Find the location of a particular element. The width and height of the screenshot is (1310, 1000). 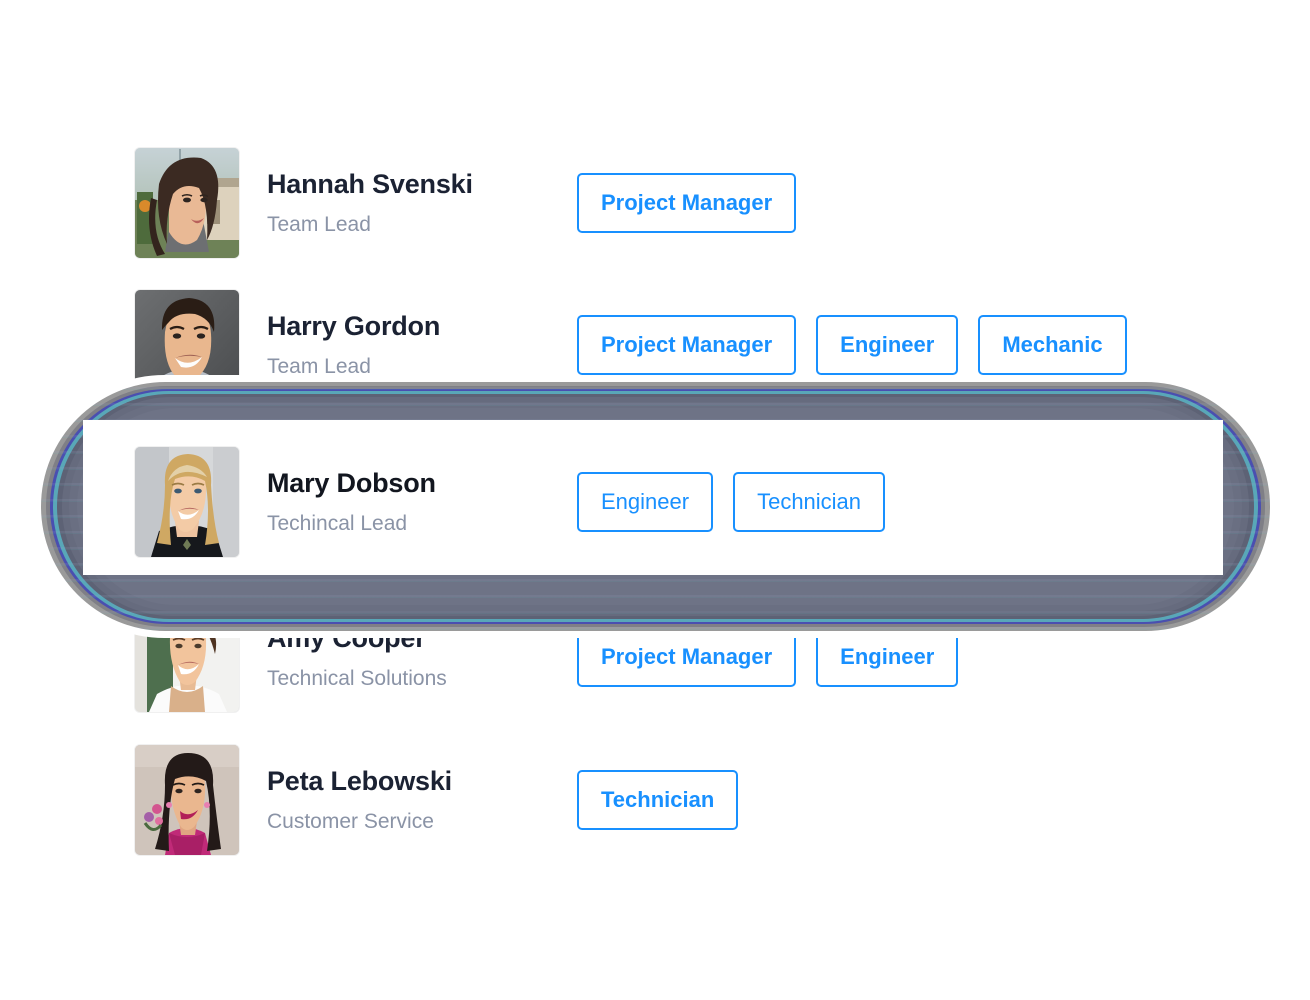

role-badge-group: Project Manager Engineer is located at coordinates (768, 657).